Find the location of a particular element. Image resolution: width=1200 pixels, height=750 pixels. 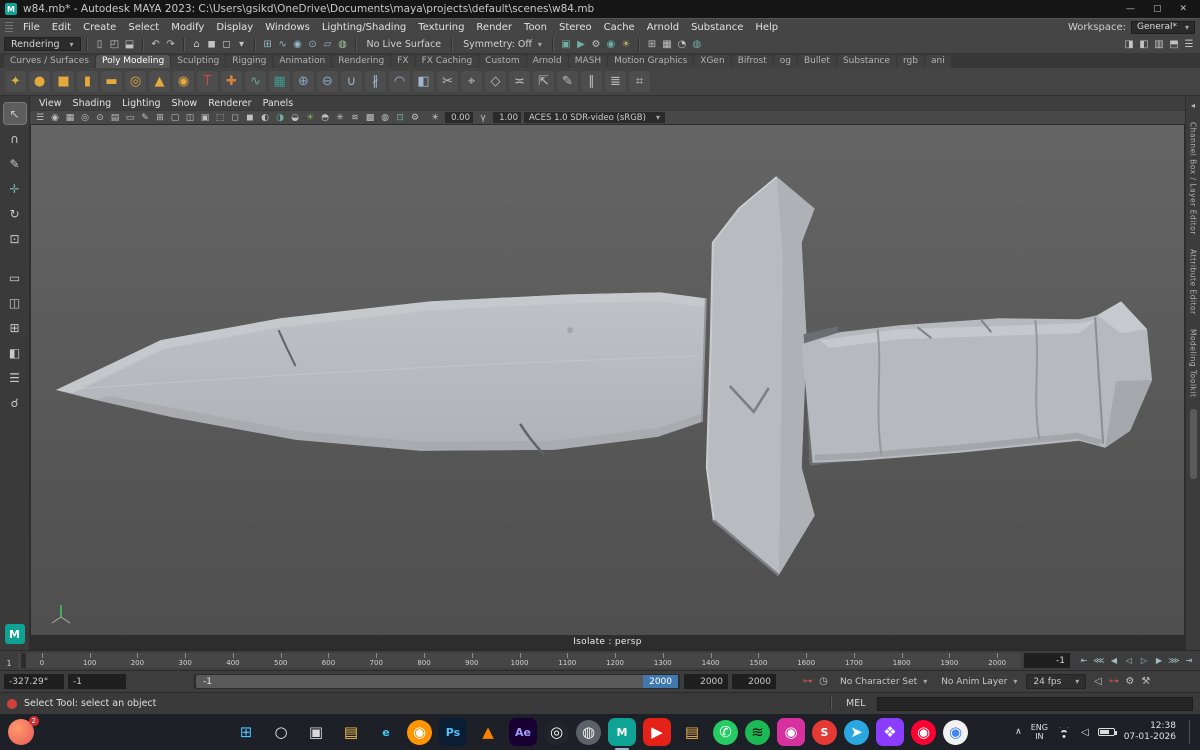

timeline-tick: 1800 is located at coordinates (902, 660).